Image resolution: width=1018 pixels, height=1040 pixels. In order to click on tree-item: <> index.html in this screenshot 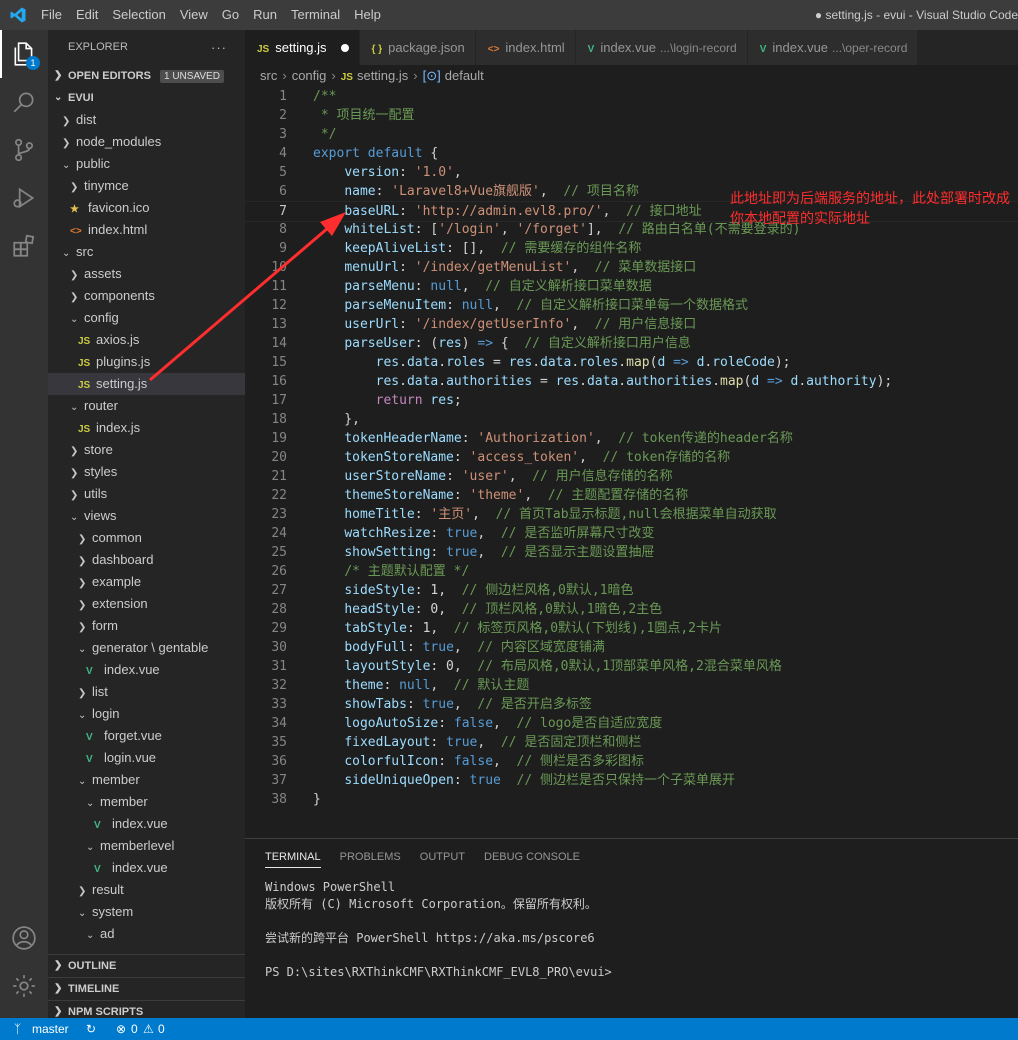, I will do `click(146, 230)`.